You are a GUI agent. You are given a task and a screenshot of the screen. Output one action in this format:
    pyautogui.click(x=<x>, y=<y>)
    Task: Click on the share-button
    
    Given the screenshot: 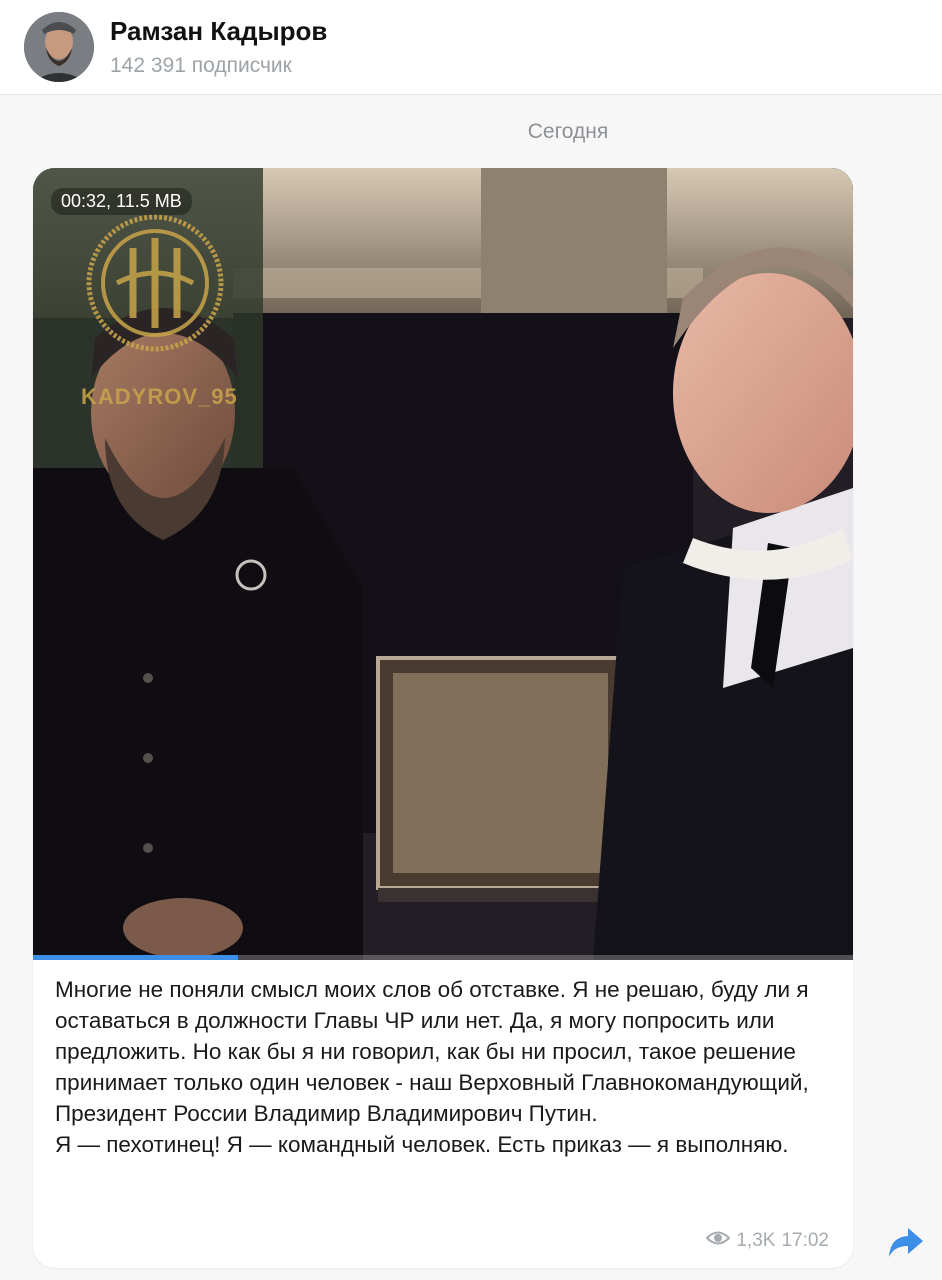 What is the action you would take?
    pyautogui.click(x=906, y=1242)
    